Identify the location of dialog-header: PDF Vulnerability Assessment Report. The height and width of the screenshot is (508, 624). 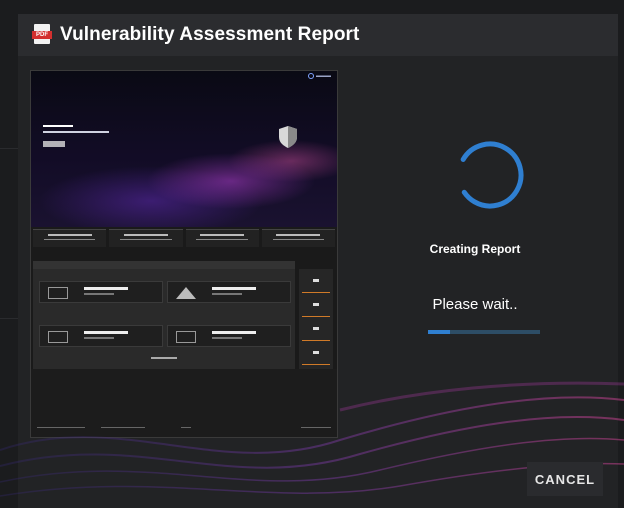
(318, 35).